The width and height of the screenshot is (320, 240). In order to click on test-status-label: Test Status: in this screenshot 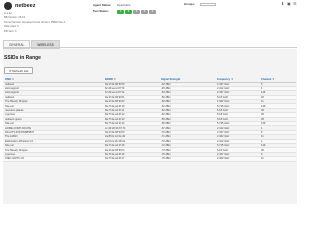, I will do `click(101, 11)`.